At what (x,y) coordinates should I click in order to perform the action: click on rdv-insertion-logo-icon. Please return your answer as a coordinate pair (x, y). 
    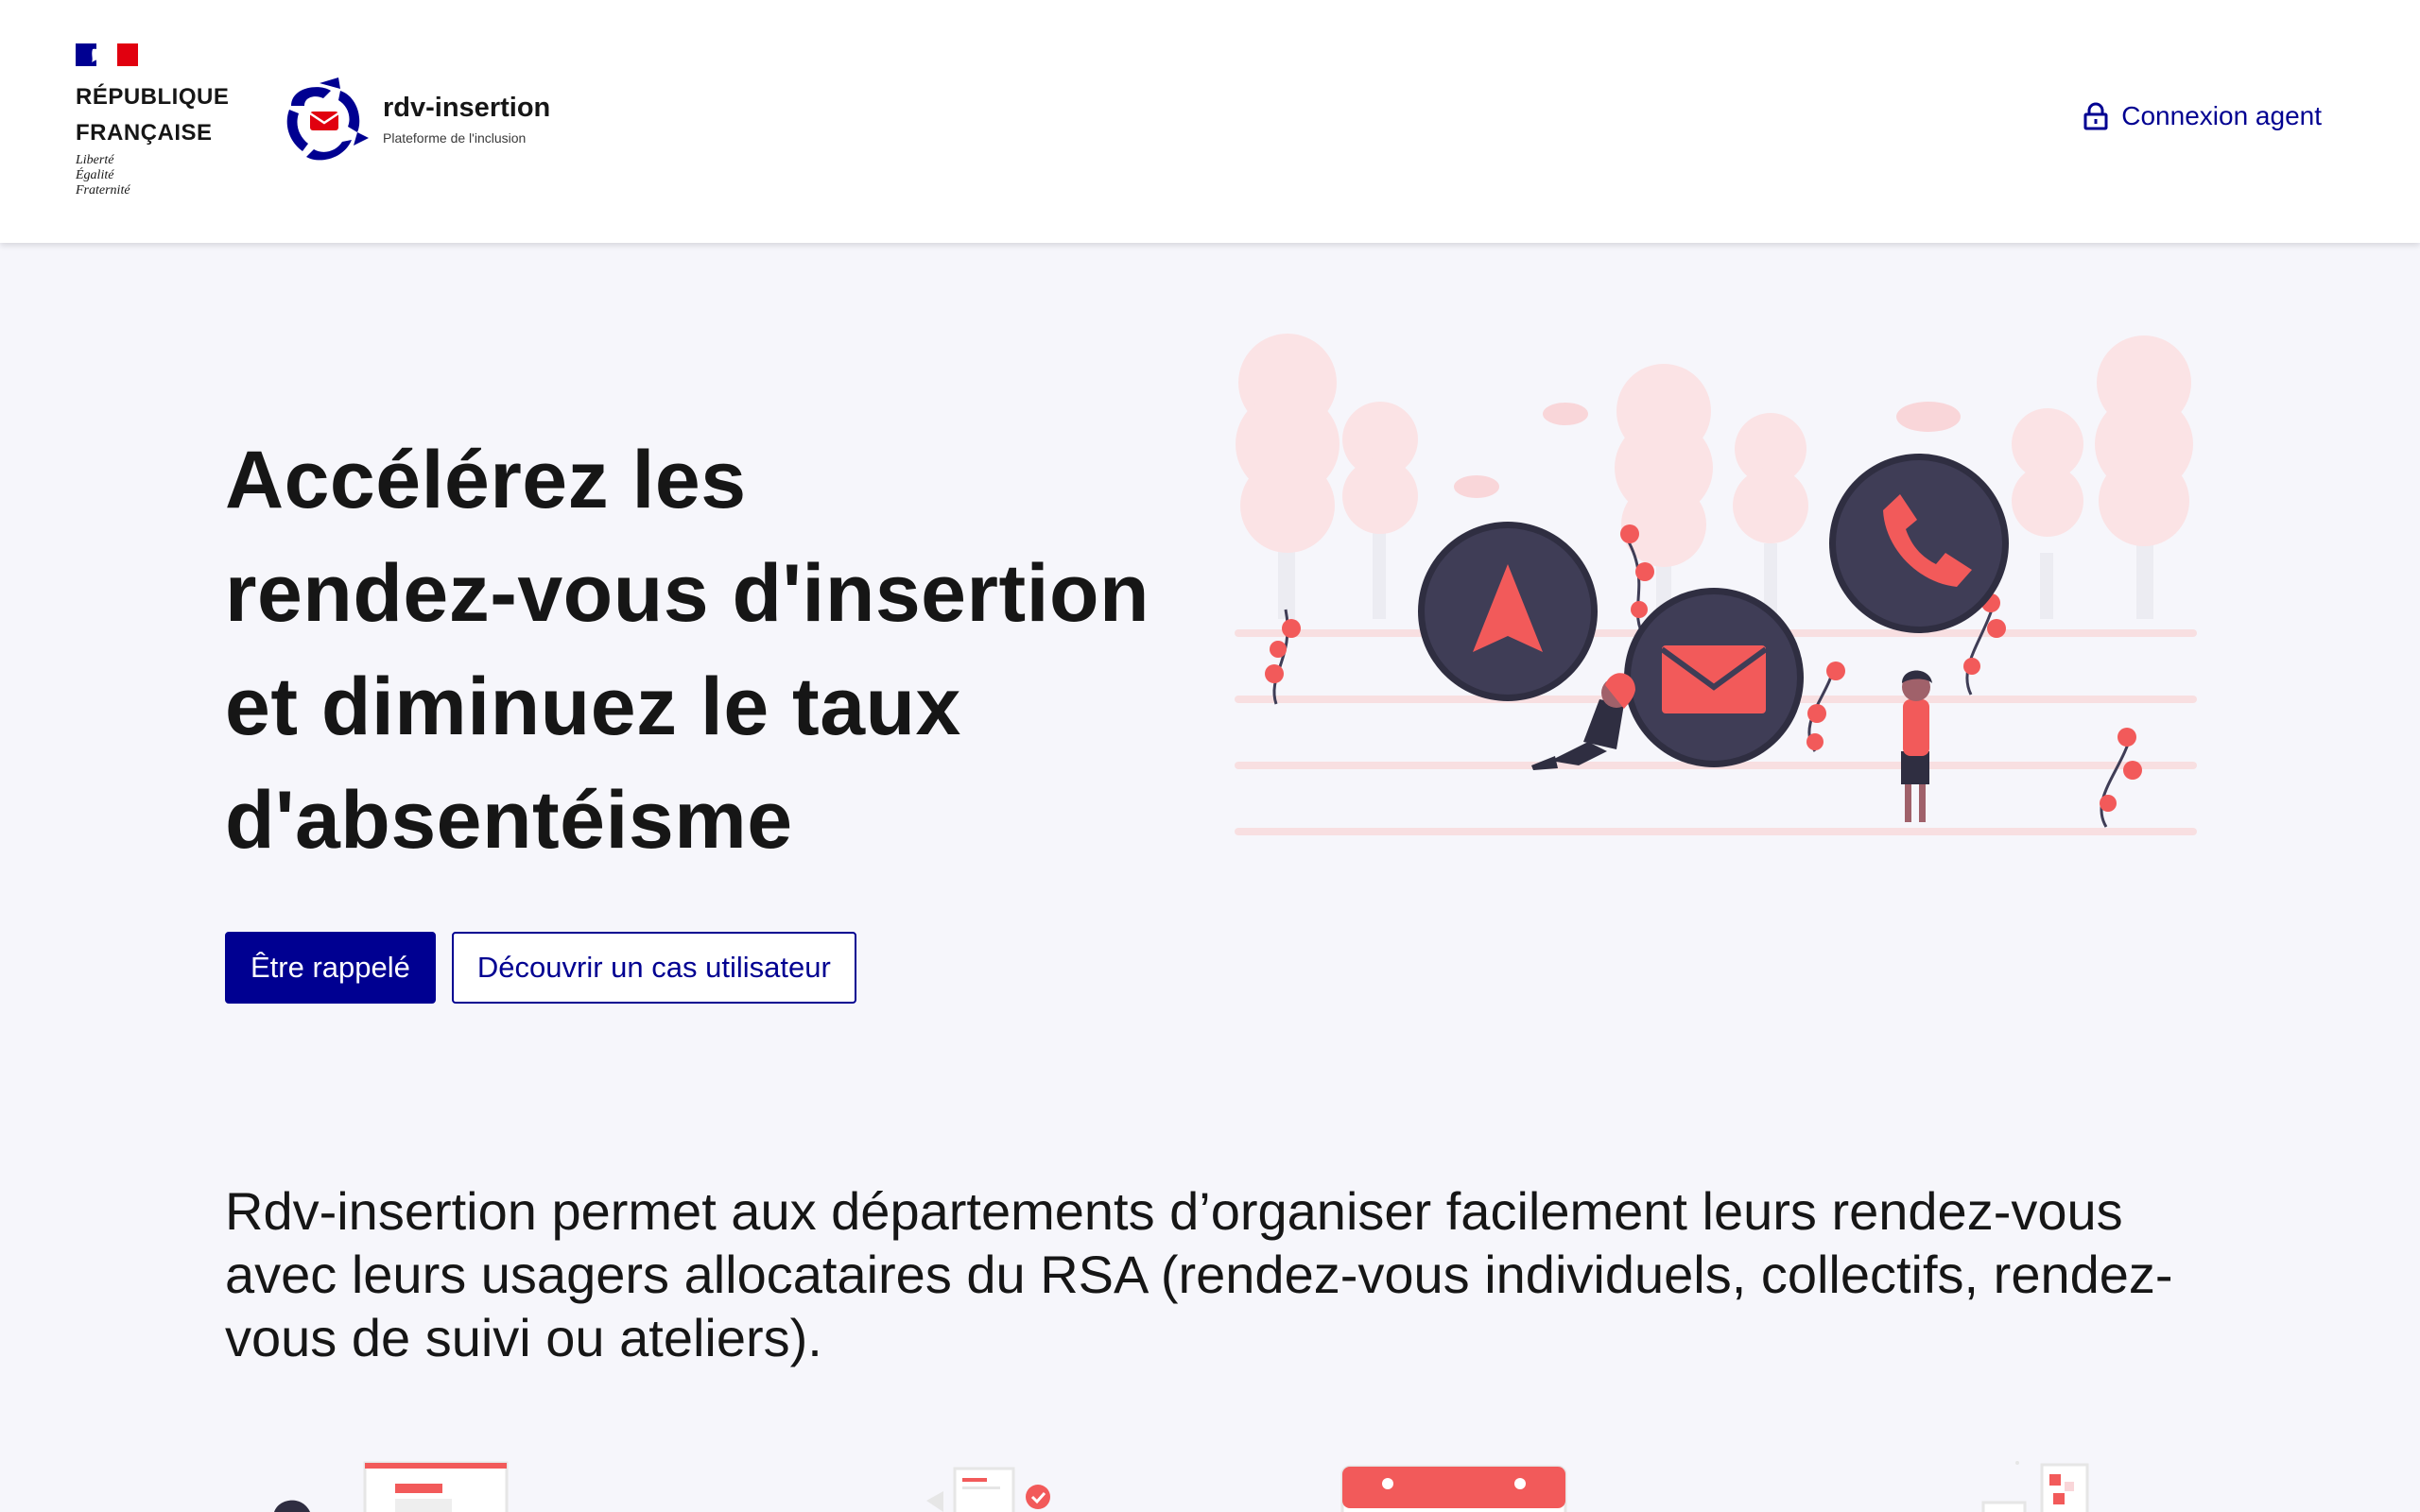
    Looking at the image, I should click on (327, 119).